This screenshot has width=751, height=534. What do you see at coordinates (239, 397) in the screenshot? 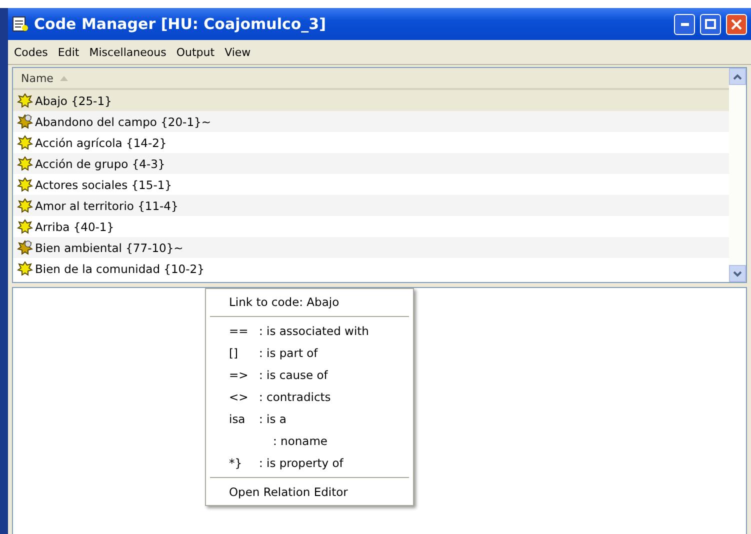
I see `relation-symbol: <>` at bounding box center [239, 397].